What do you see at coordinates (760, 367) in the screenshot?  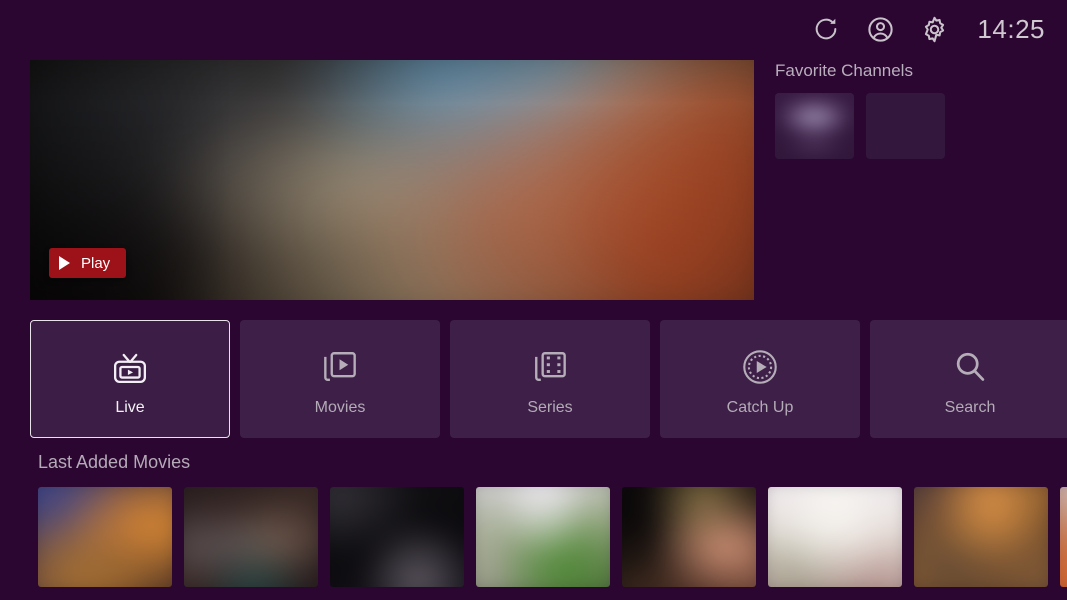 I see `catch-up-icon` at bounding box center [760, 367].